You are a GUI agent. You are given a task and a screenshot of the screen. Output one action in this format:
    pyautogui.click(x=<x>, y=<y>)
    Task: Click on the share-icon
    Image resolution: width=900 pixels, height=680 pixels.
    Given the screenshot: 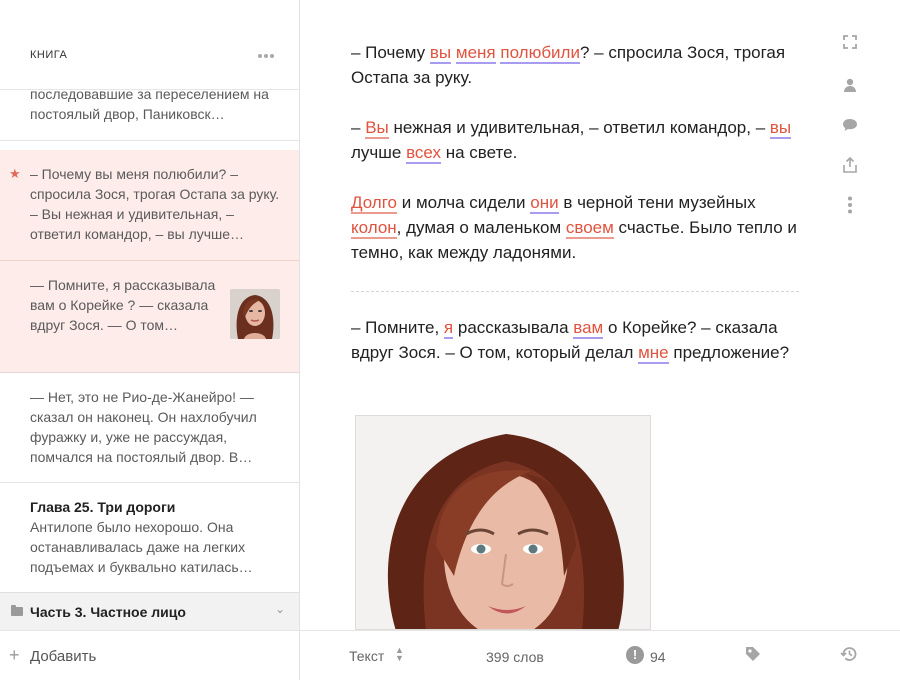 What is the action you would take?
    pyautogui.click(x=850, y=165)
    